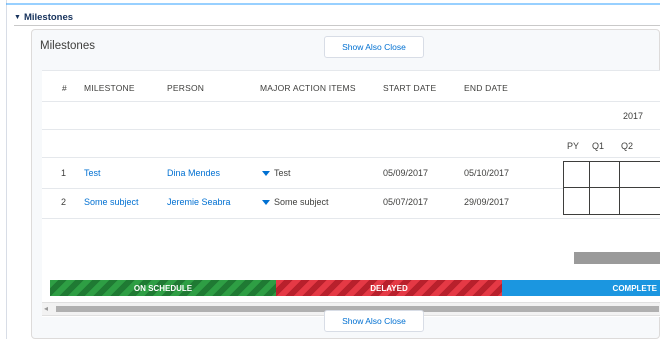  Describe the element at coordinates (627, 146) in the screenshot. I see `timeline-quarter-q2: Q2` at that location.